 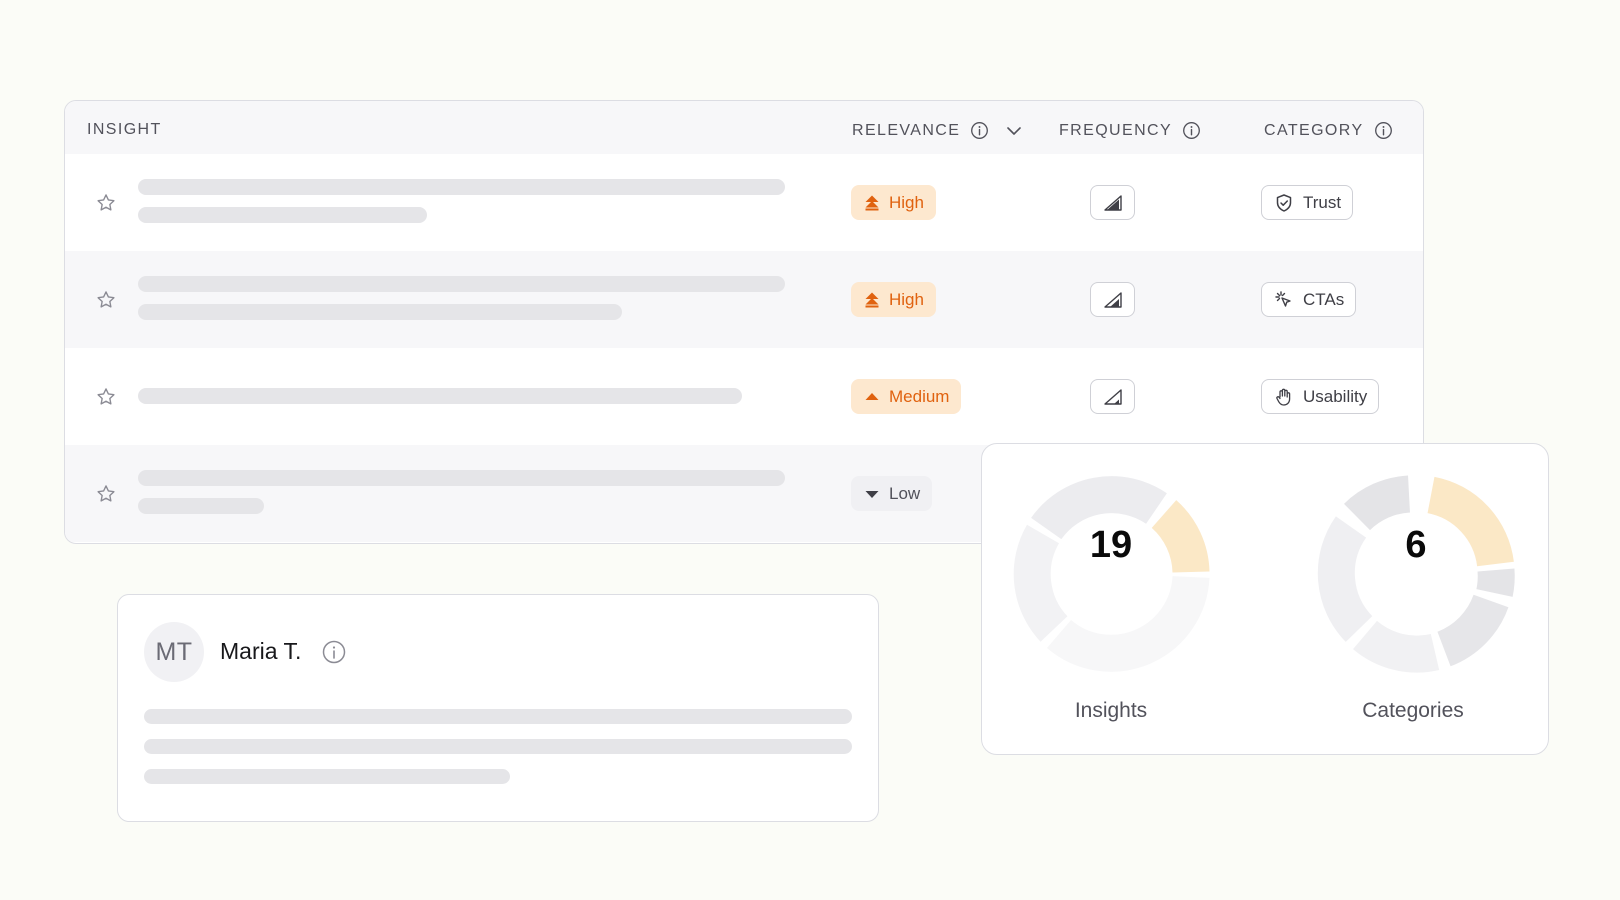 What do you see at coordinates (872, 396) in the screenshot?
I see `chevron-up-icon` at bounding box center [872, 396].